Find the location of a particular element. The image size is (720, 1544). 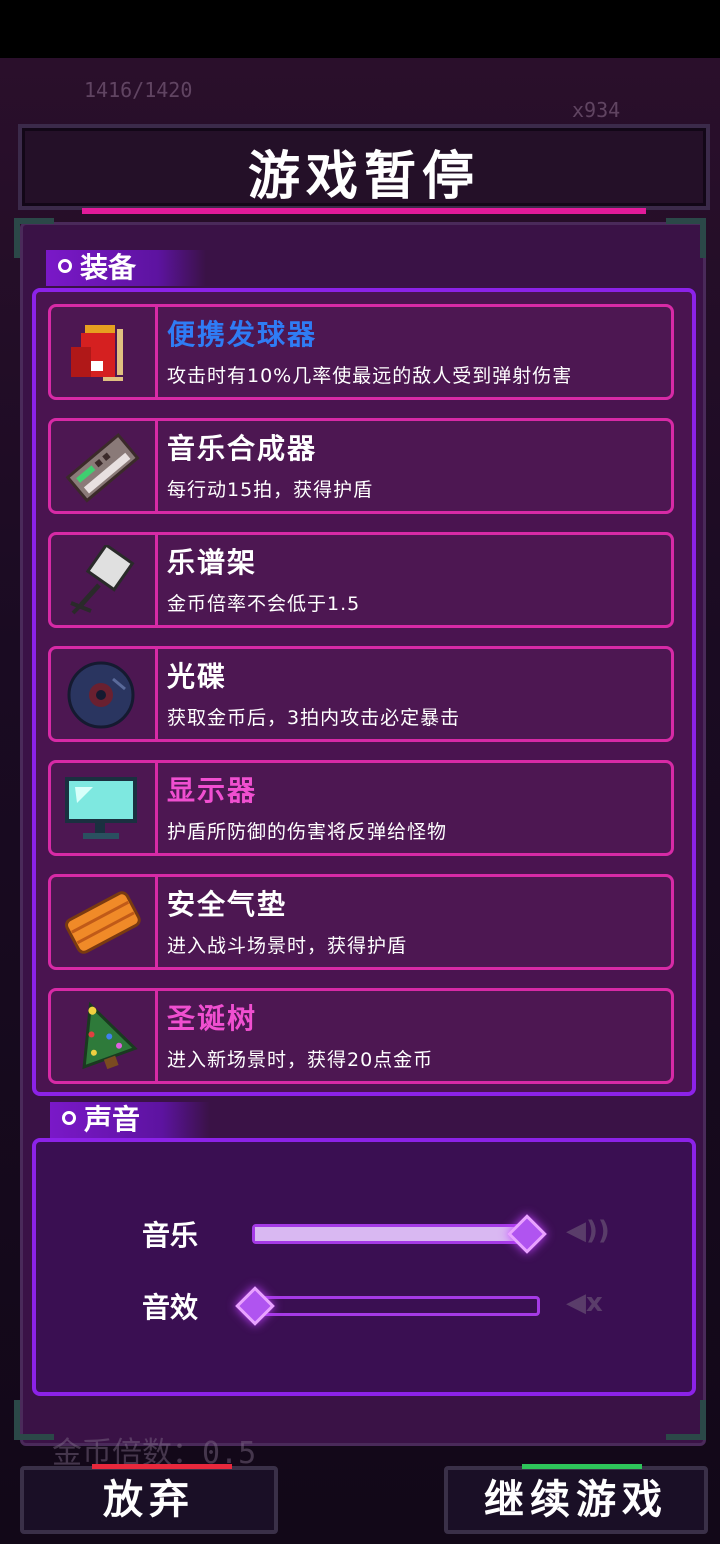

continue-button-accent is located at coordinates (582, 1466).